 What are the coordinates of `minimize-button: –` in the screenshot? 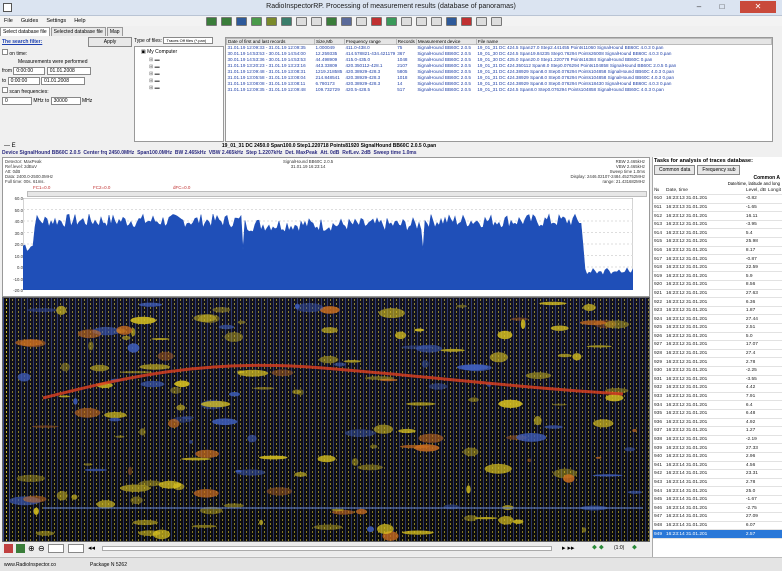 It's located at (699, 7).